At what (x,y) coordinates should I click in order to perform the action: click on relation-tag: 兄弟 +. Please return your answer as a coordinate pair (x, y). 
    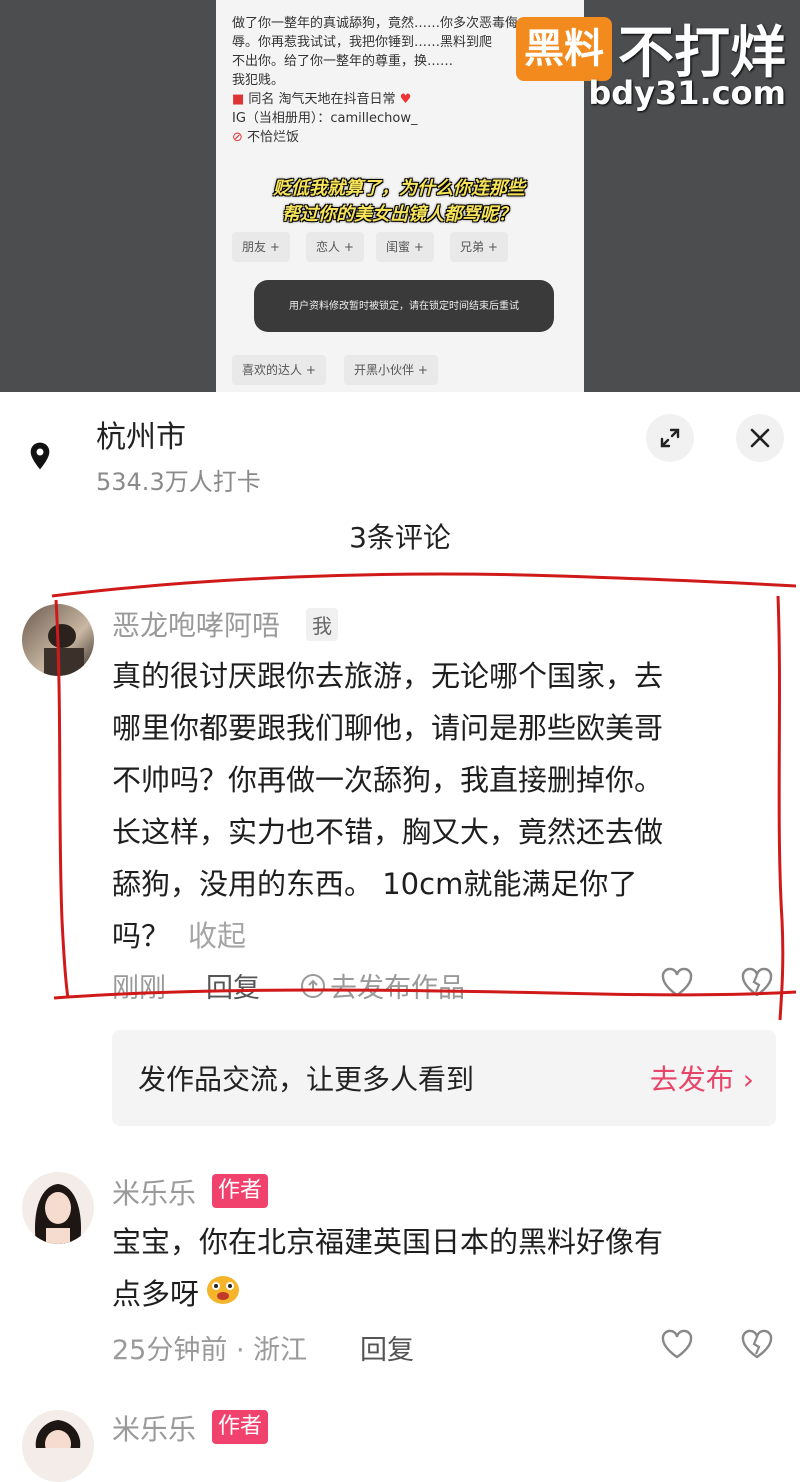
    Looking at the image, I should click on (479, 247).